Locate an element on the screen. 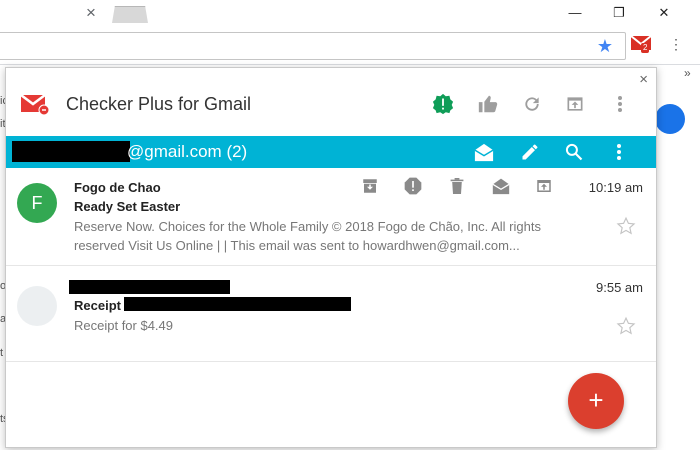 The width and height of the screenshot is (700, 450). popup-header: Checker Plus for Gmail is located at coordinates (331, 102).